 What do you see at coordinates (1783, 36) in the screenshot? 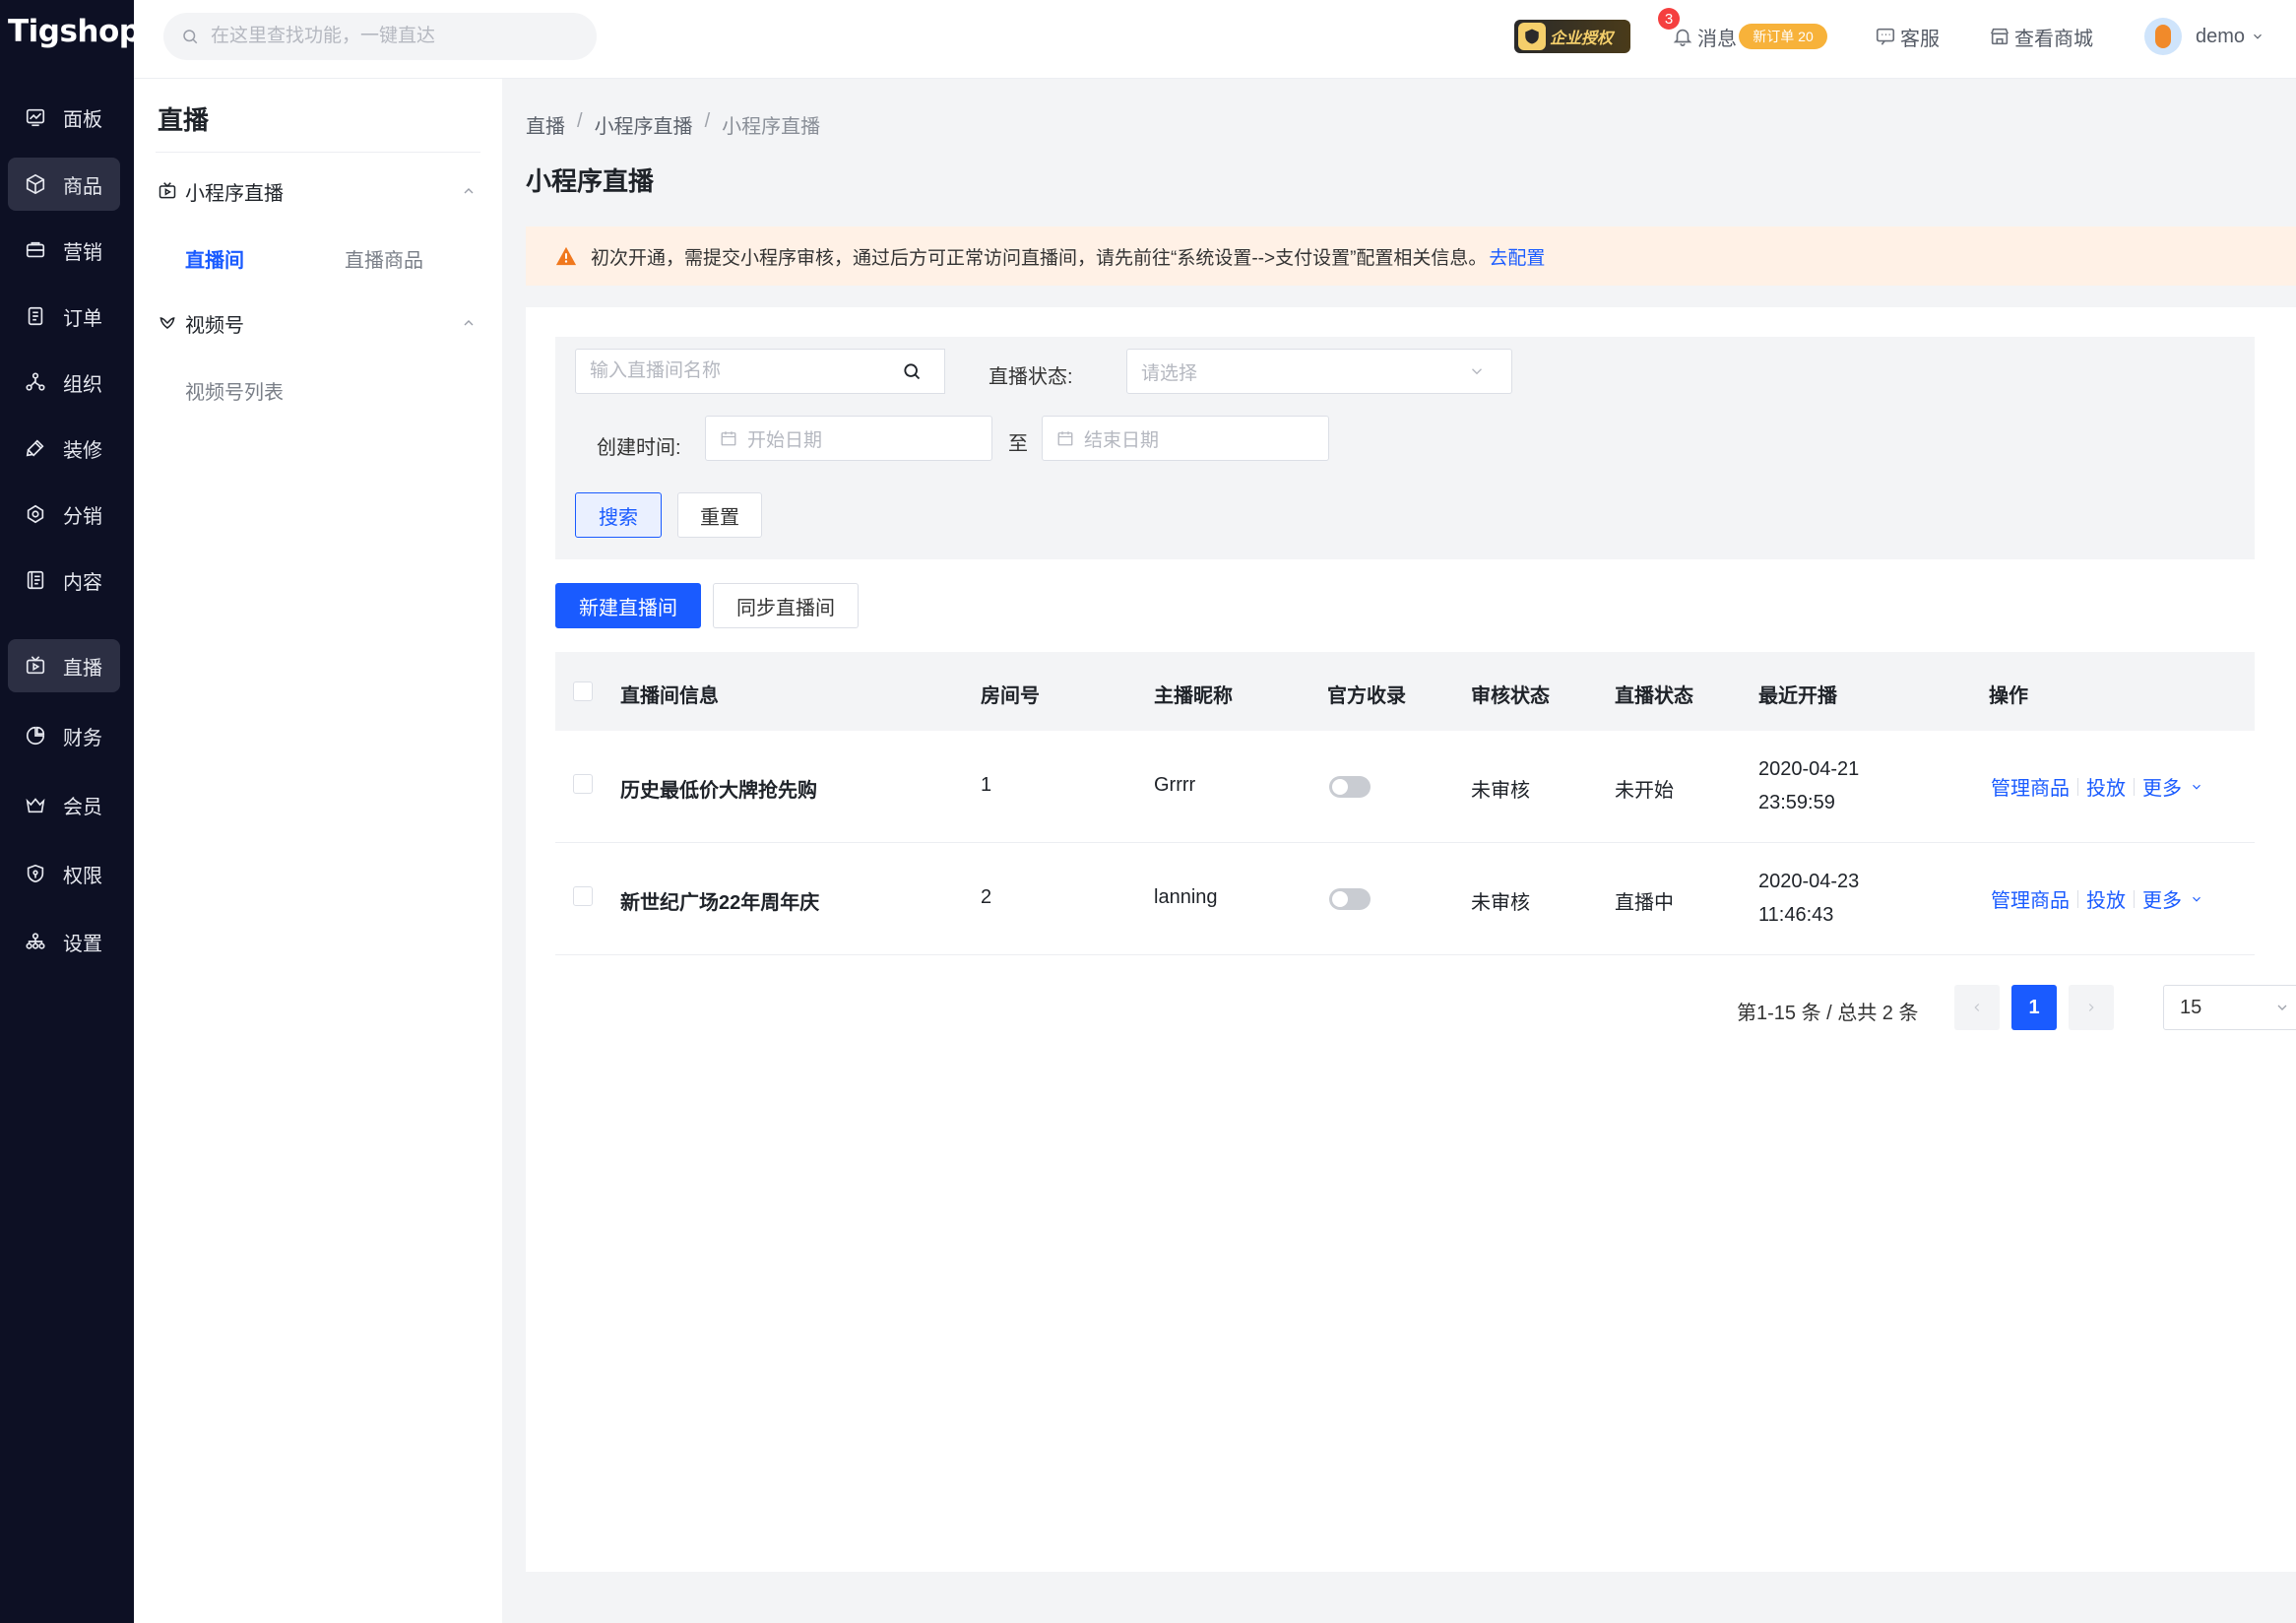
I see `new-order-badge: 新订单 20` at bounding box center [1783, 36].